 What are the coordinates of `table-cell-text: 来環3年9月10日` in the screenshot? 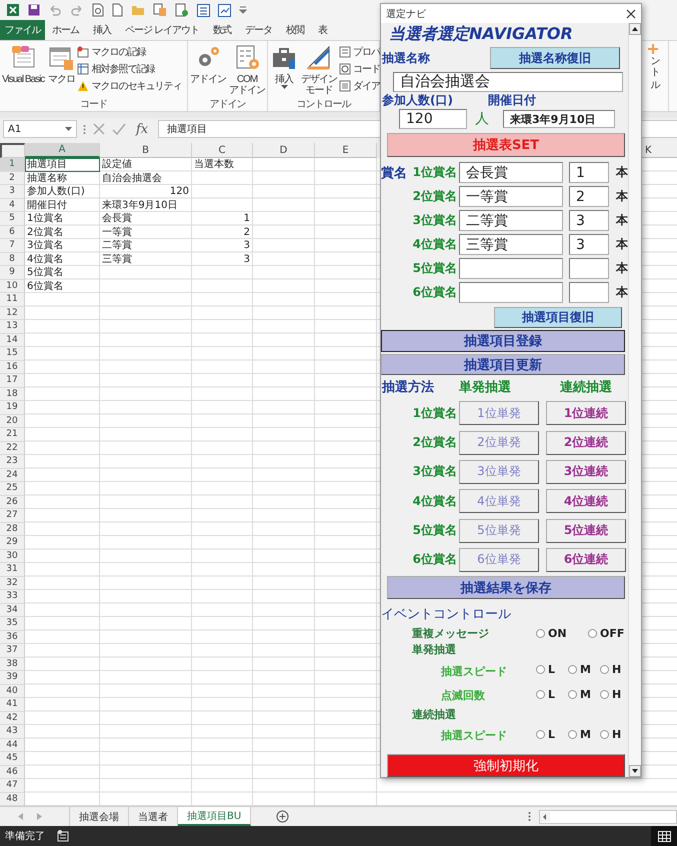 It's located at (139, 205).